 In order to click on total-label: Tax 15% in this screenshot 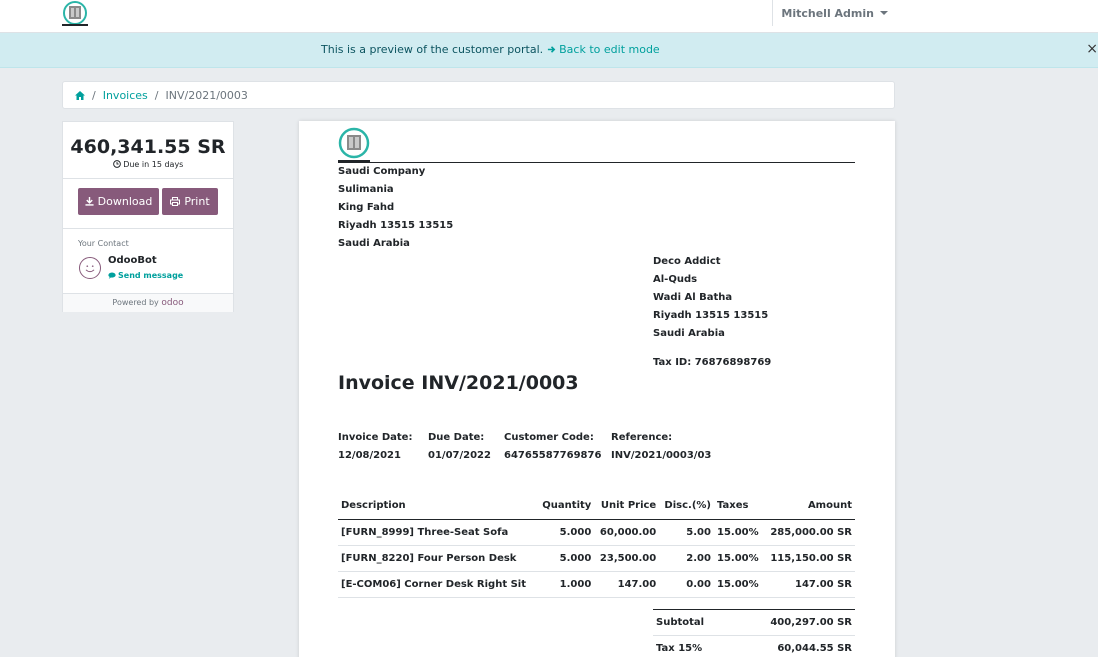, I will do `click(679, 648)`.